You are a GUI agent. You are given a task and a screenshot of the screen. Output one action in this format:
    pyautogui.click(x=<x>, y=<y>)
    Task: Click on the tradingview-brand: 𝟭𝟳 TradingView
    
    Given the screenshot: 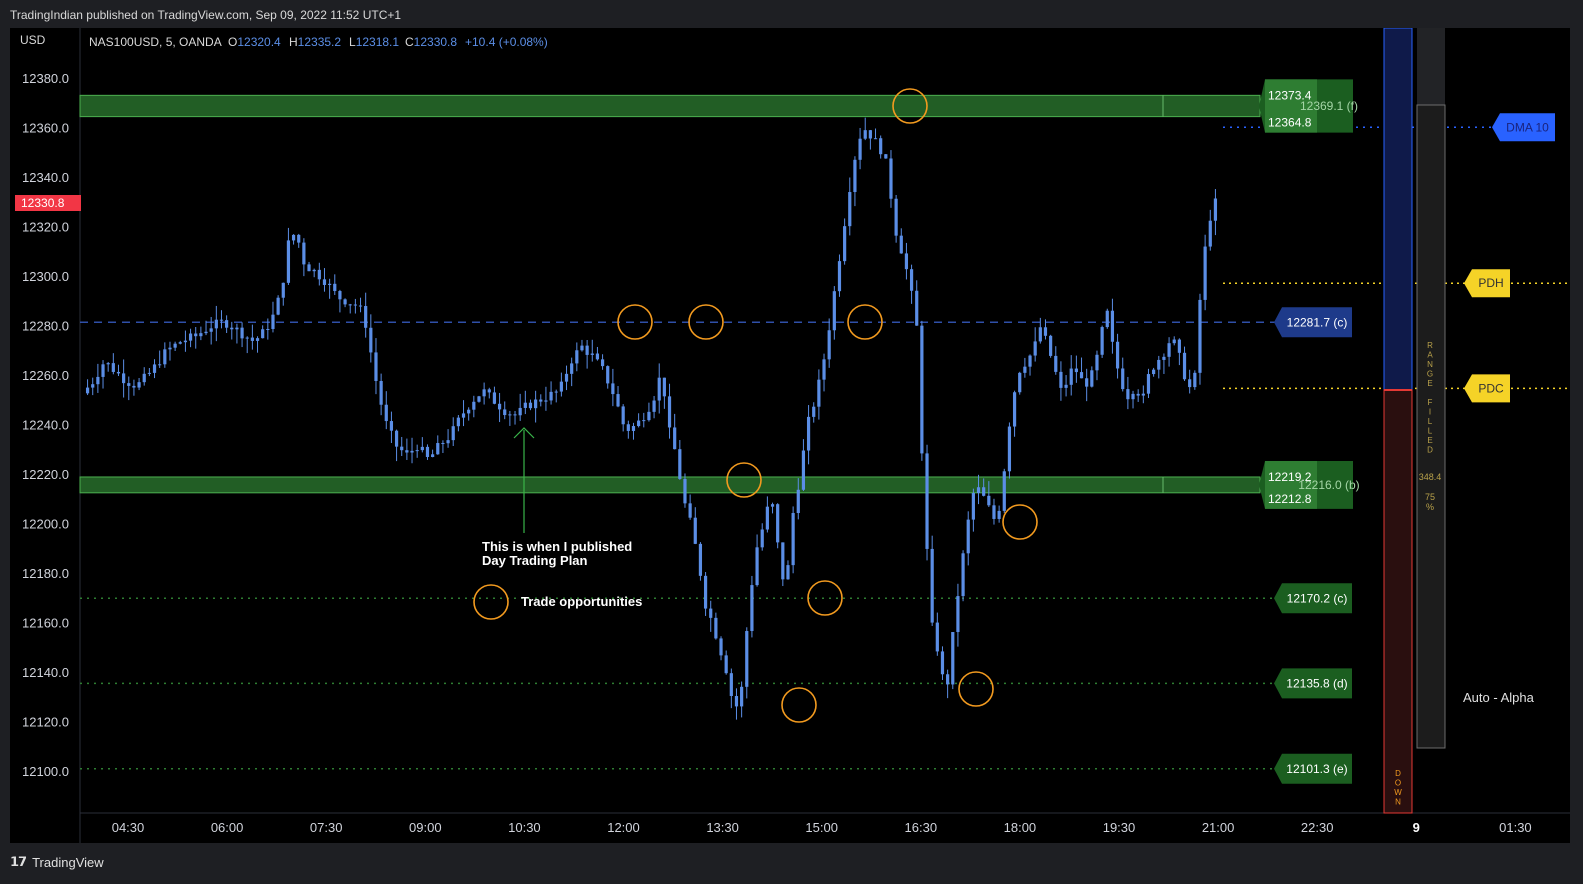 What is the action you would take?
    pyautogui.click(x=57, y=862)
    